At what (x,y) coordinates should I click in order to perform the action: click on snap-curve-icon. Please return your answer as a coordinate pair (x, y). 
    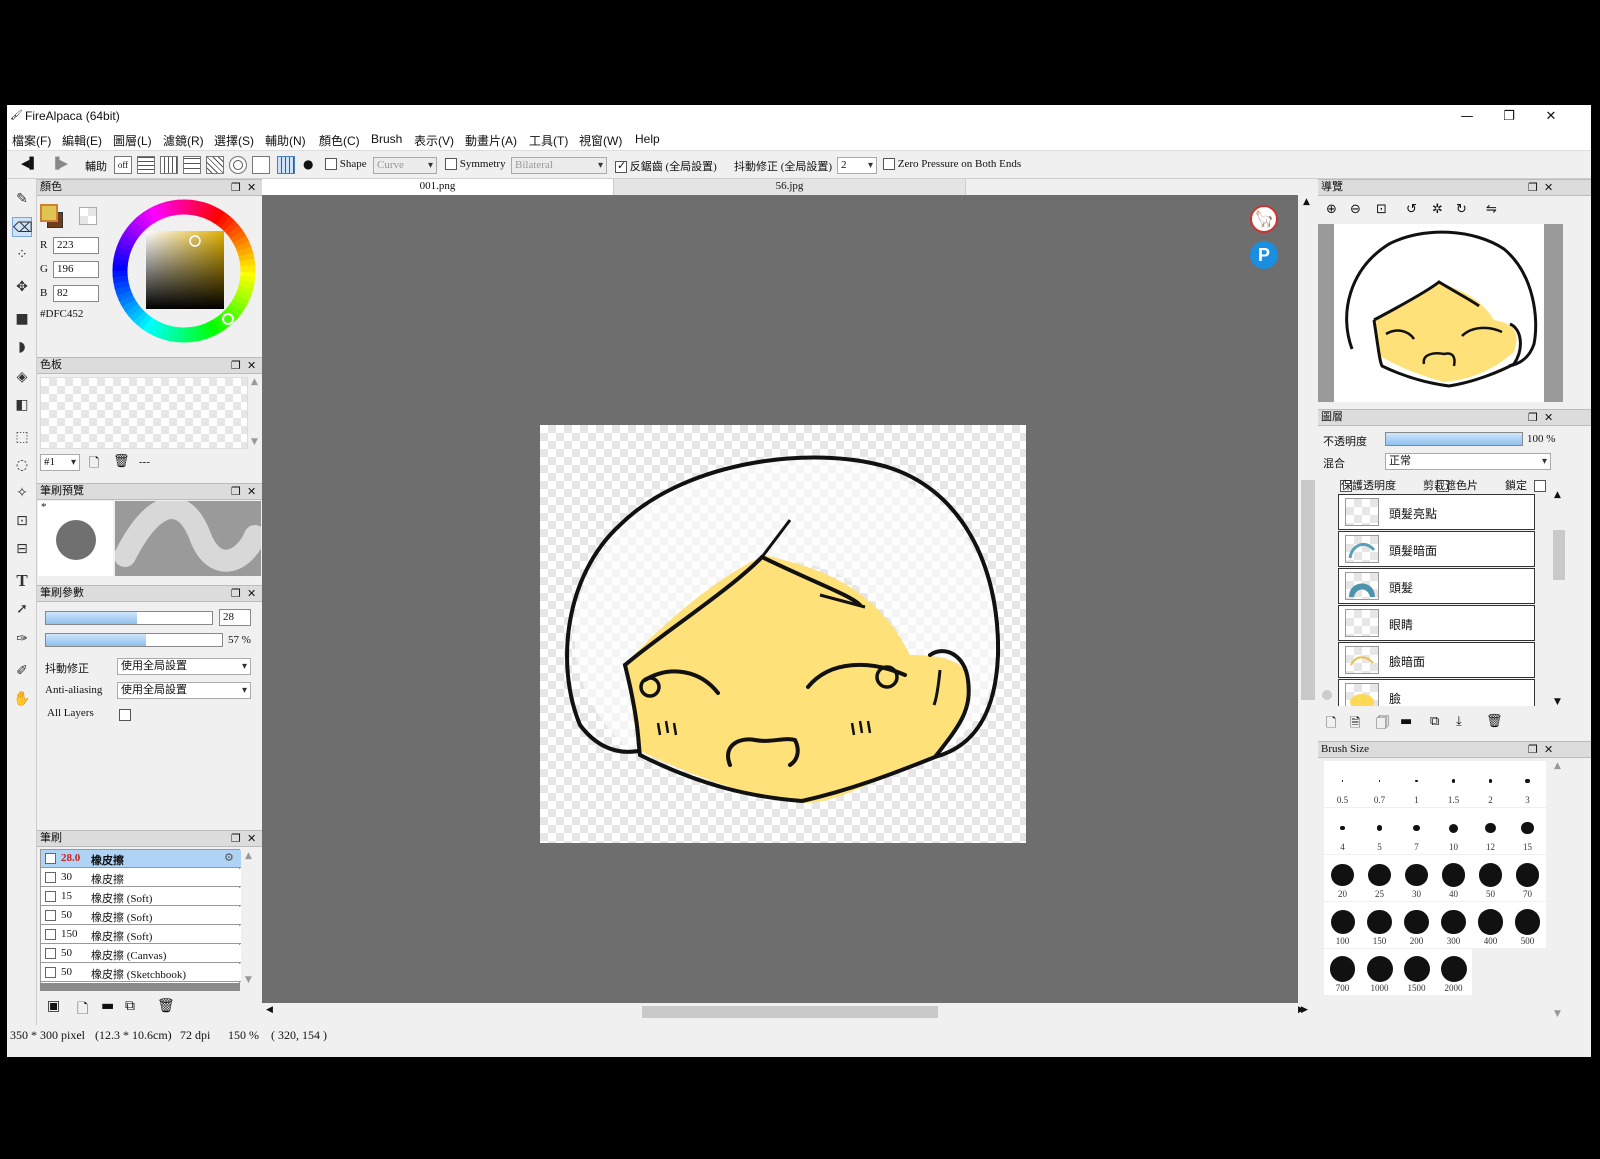
    Looking at the image, I should click on (261, 165).